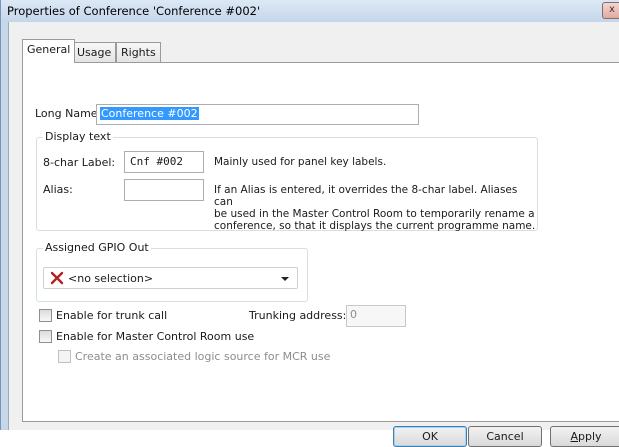 This screenshot has height=447, width=619. I want to click on close-glyph: x, so click(612, 9).